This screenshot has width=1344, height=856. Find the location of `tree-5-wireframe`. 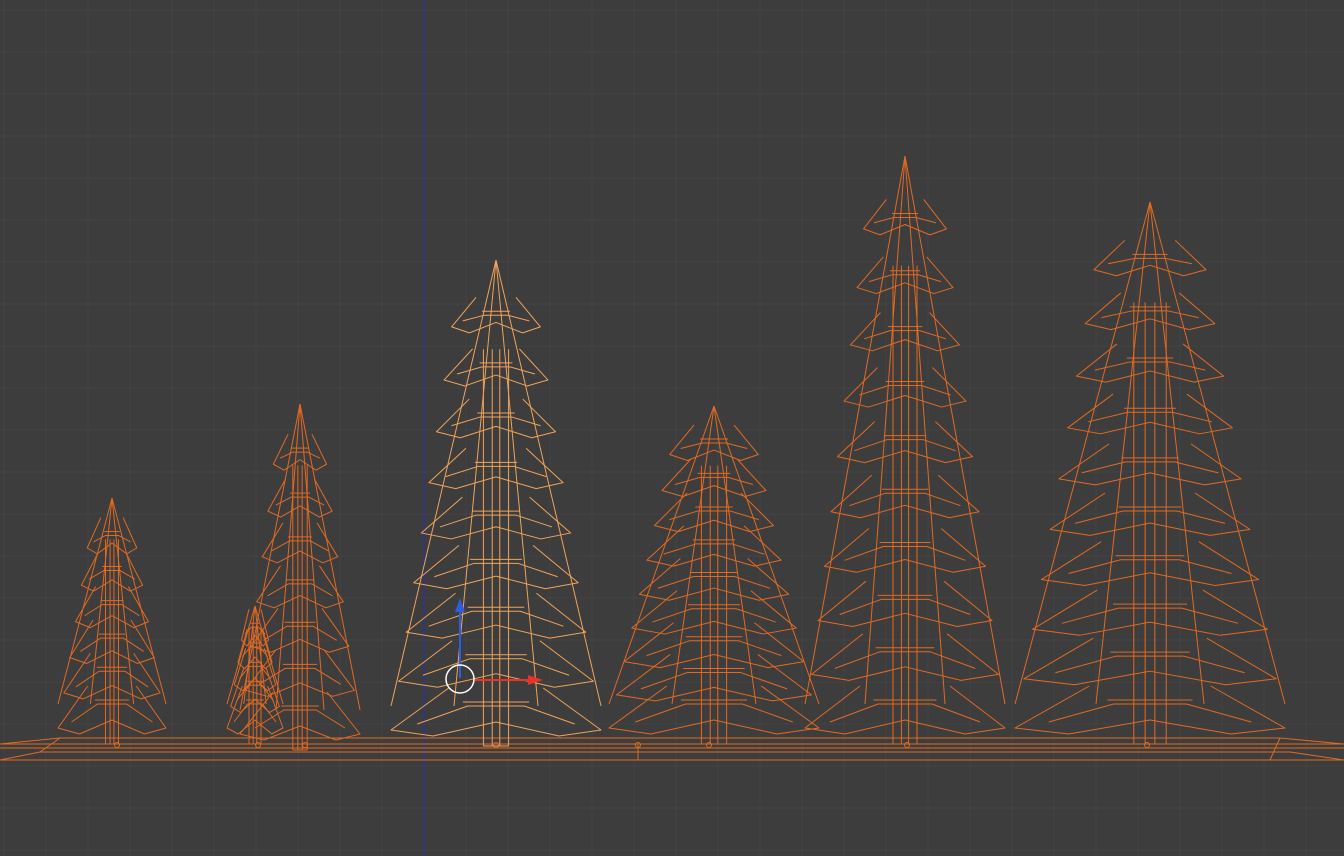

tree-5-wireframe is located at coordinates (905, 450).